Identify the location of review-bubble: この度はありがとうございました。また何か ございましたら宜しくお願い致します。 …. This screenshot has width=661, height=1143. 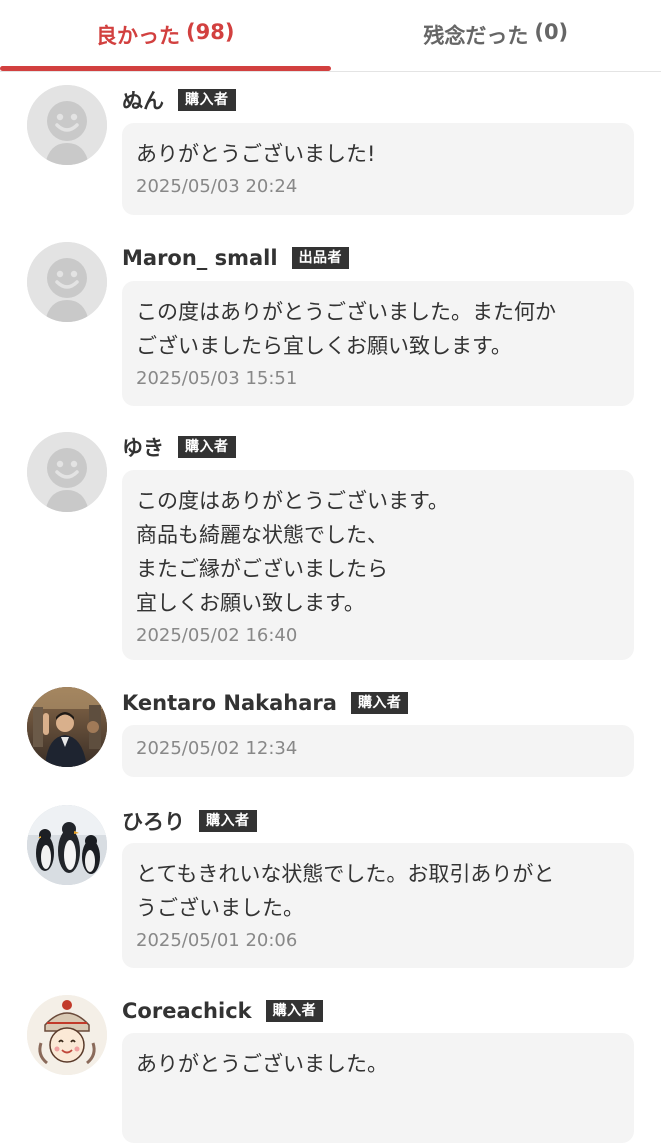
(378, 343).